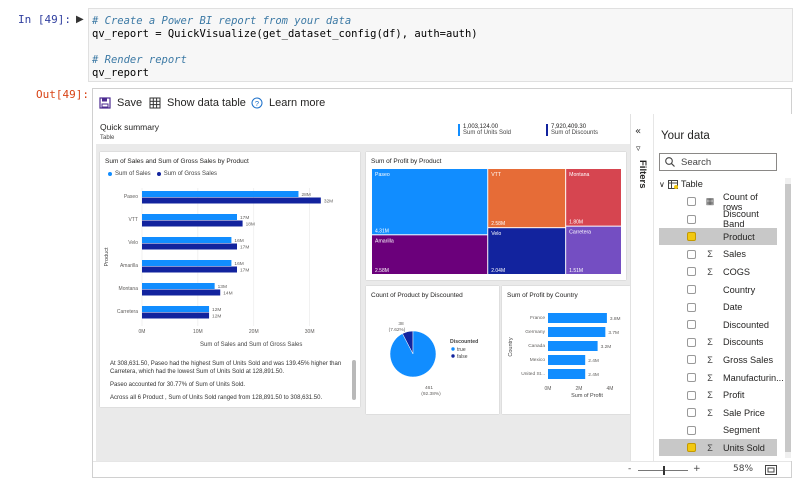  I want to click on input-prompt: In [49]:, so click(44, 19).